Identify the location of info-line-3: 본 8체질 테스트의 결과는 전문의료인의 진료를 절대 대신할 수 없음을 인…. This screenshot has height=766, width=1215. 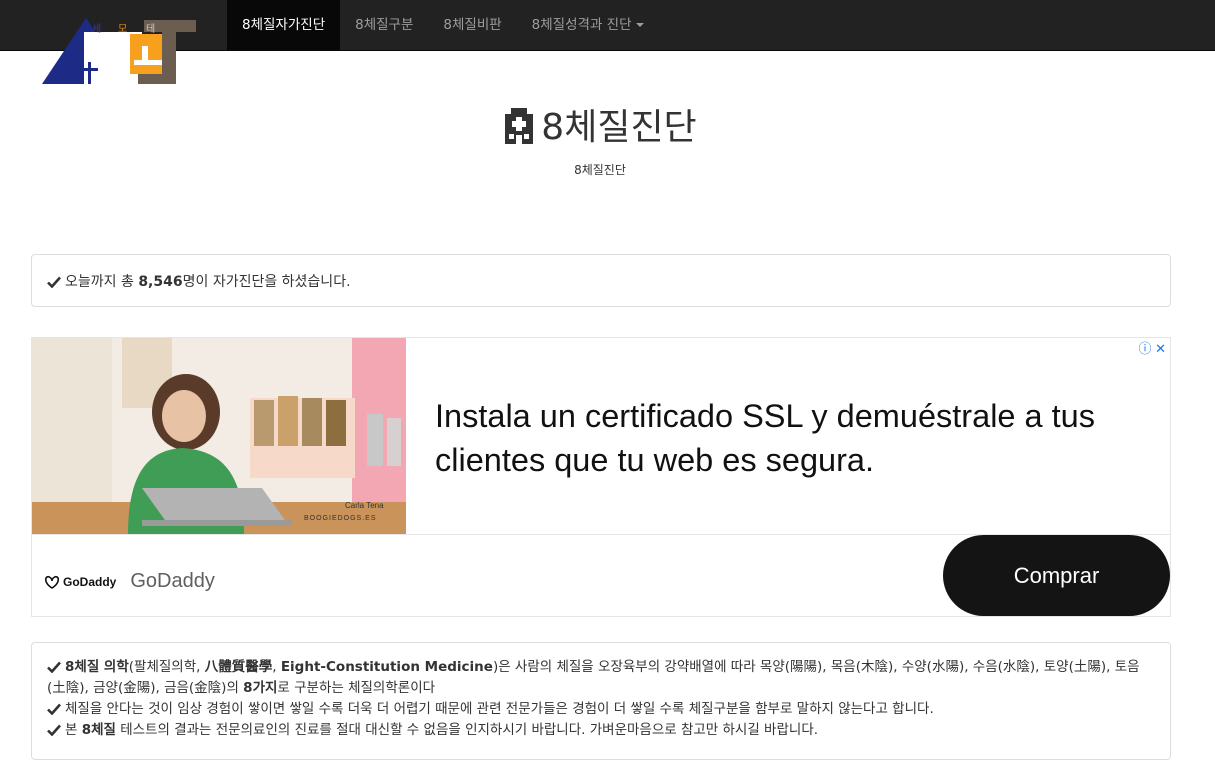
(601, 730).